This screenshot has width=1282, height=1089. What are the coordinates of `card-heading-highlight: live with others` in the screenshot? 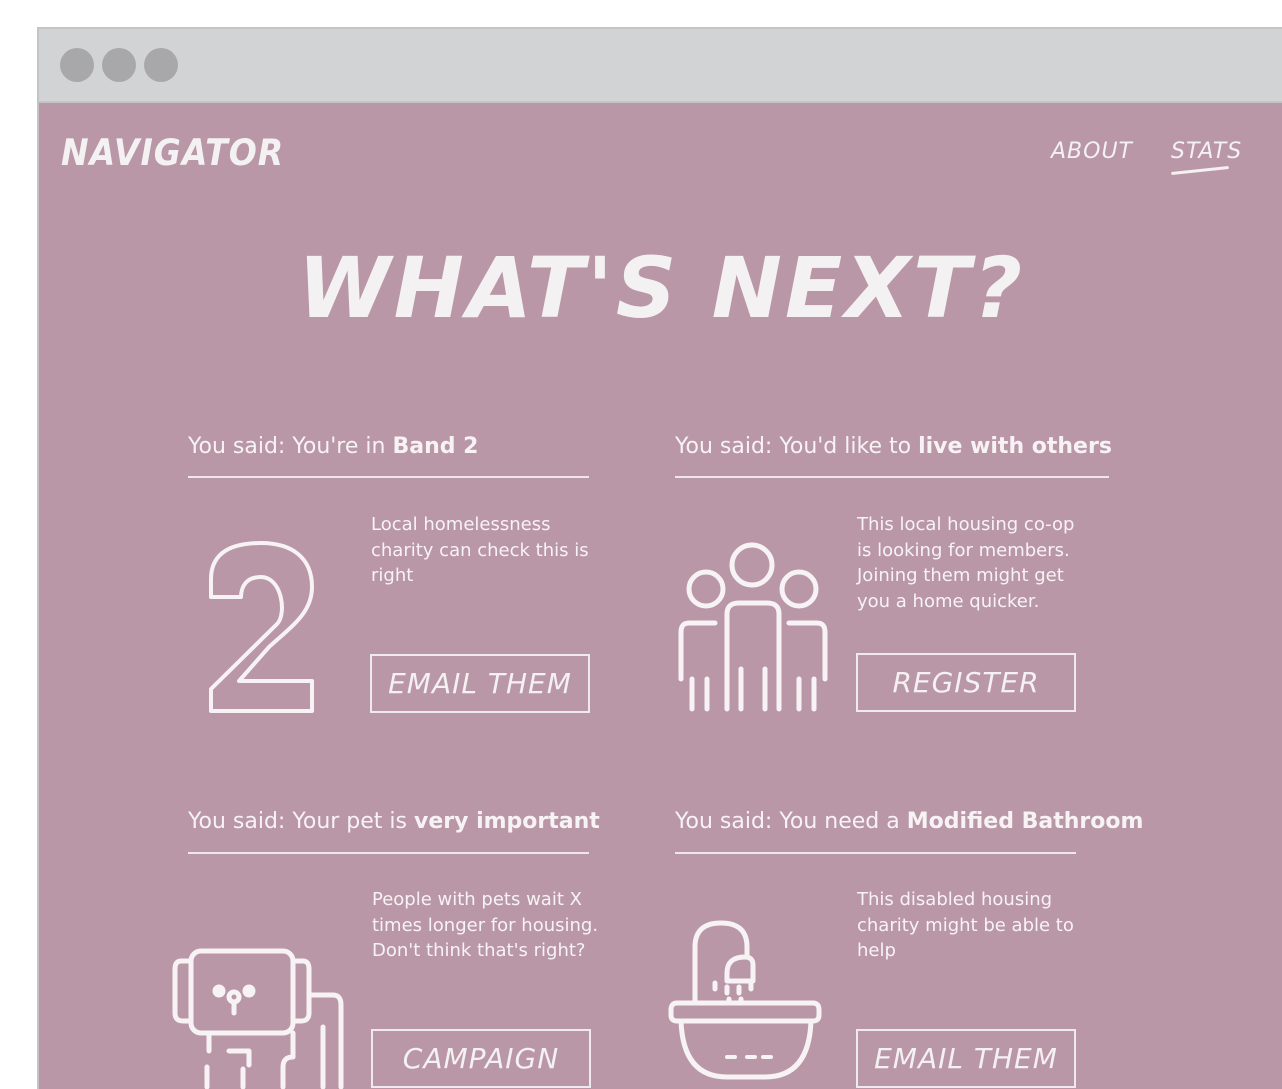 It's located at (1015, 446).